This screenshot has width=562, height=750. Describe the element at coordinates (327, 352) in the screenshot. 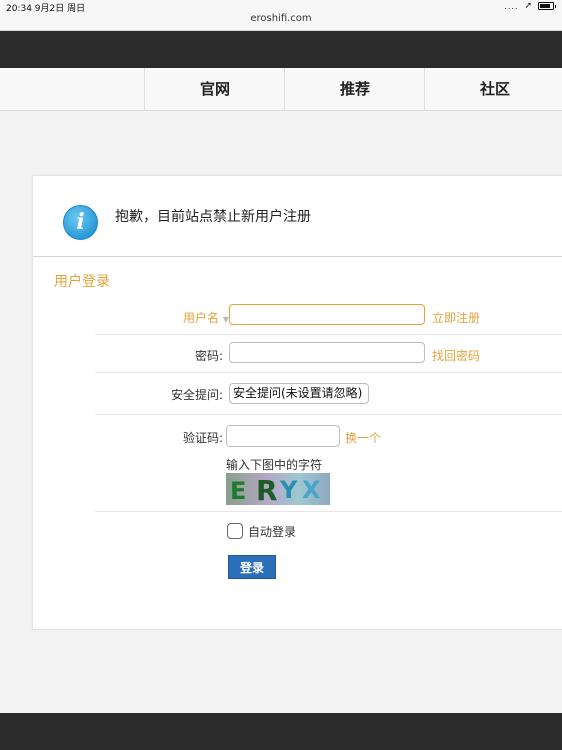

I see `password-input` at that location.